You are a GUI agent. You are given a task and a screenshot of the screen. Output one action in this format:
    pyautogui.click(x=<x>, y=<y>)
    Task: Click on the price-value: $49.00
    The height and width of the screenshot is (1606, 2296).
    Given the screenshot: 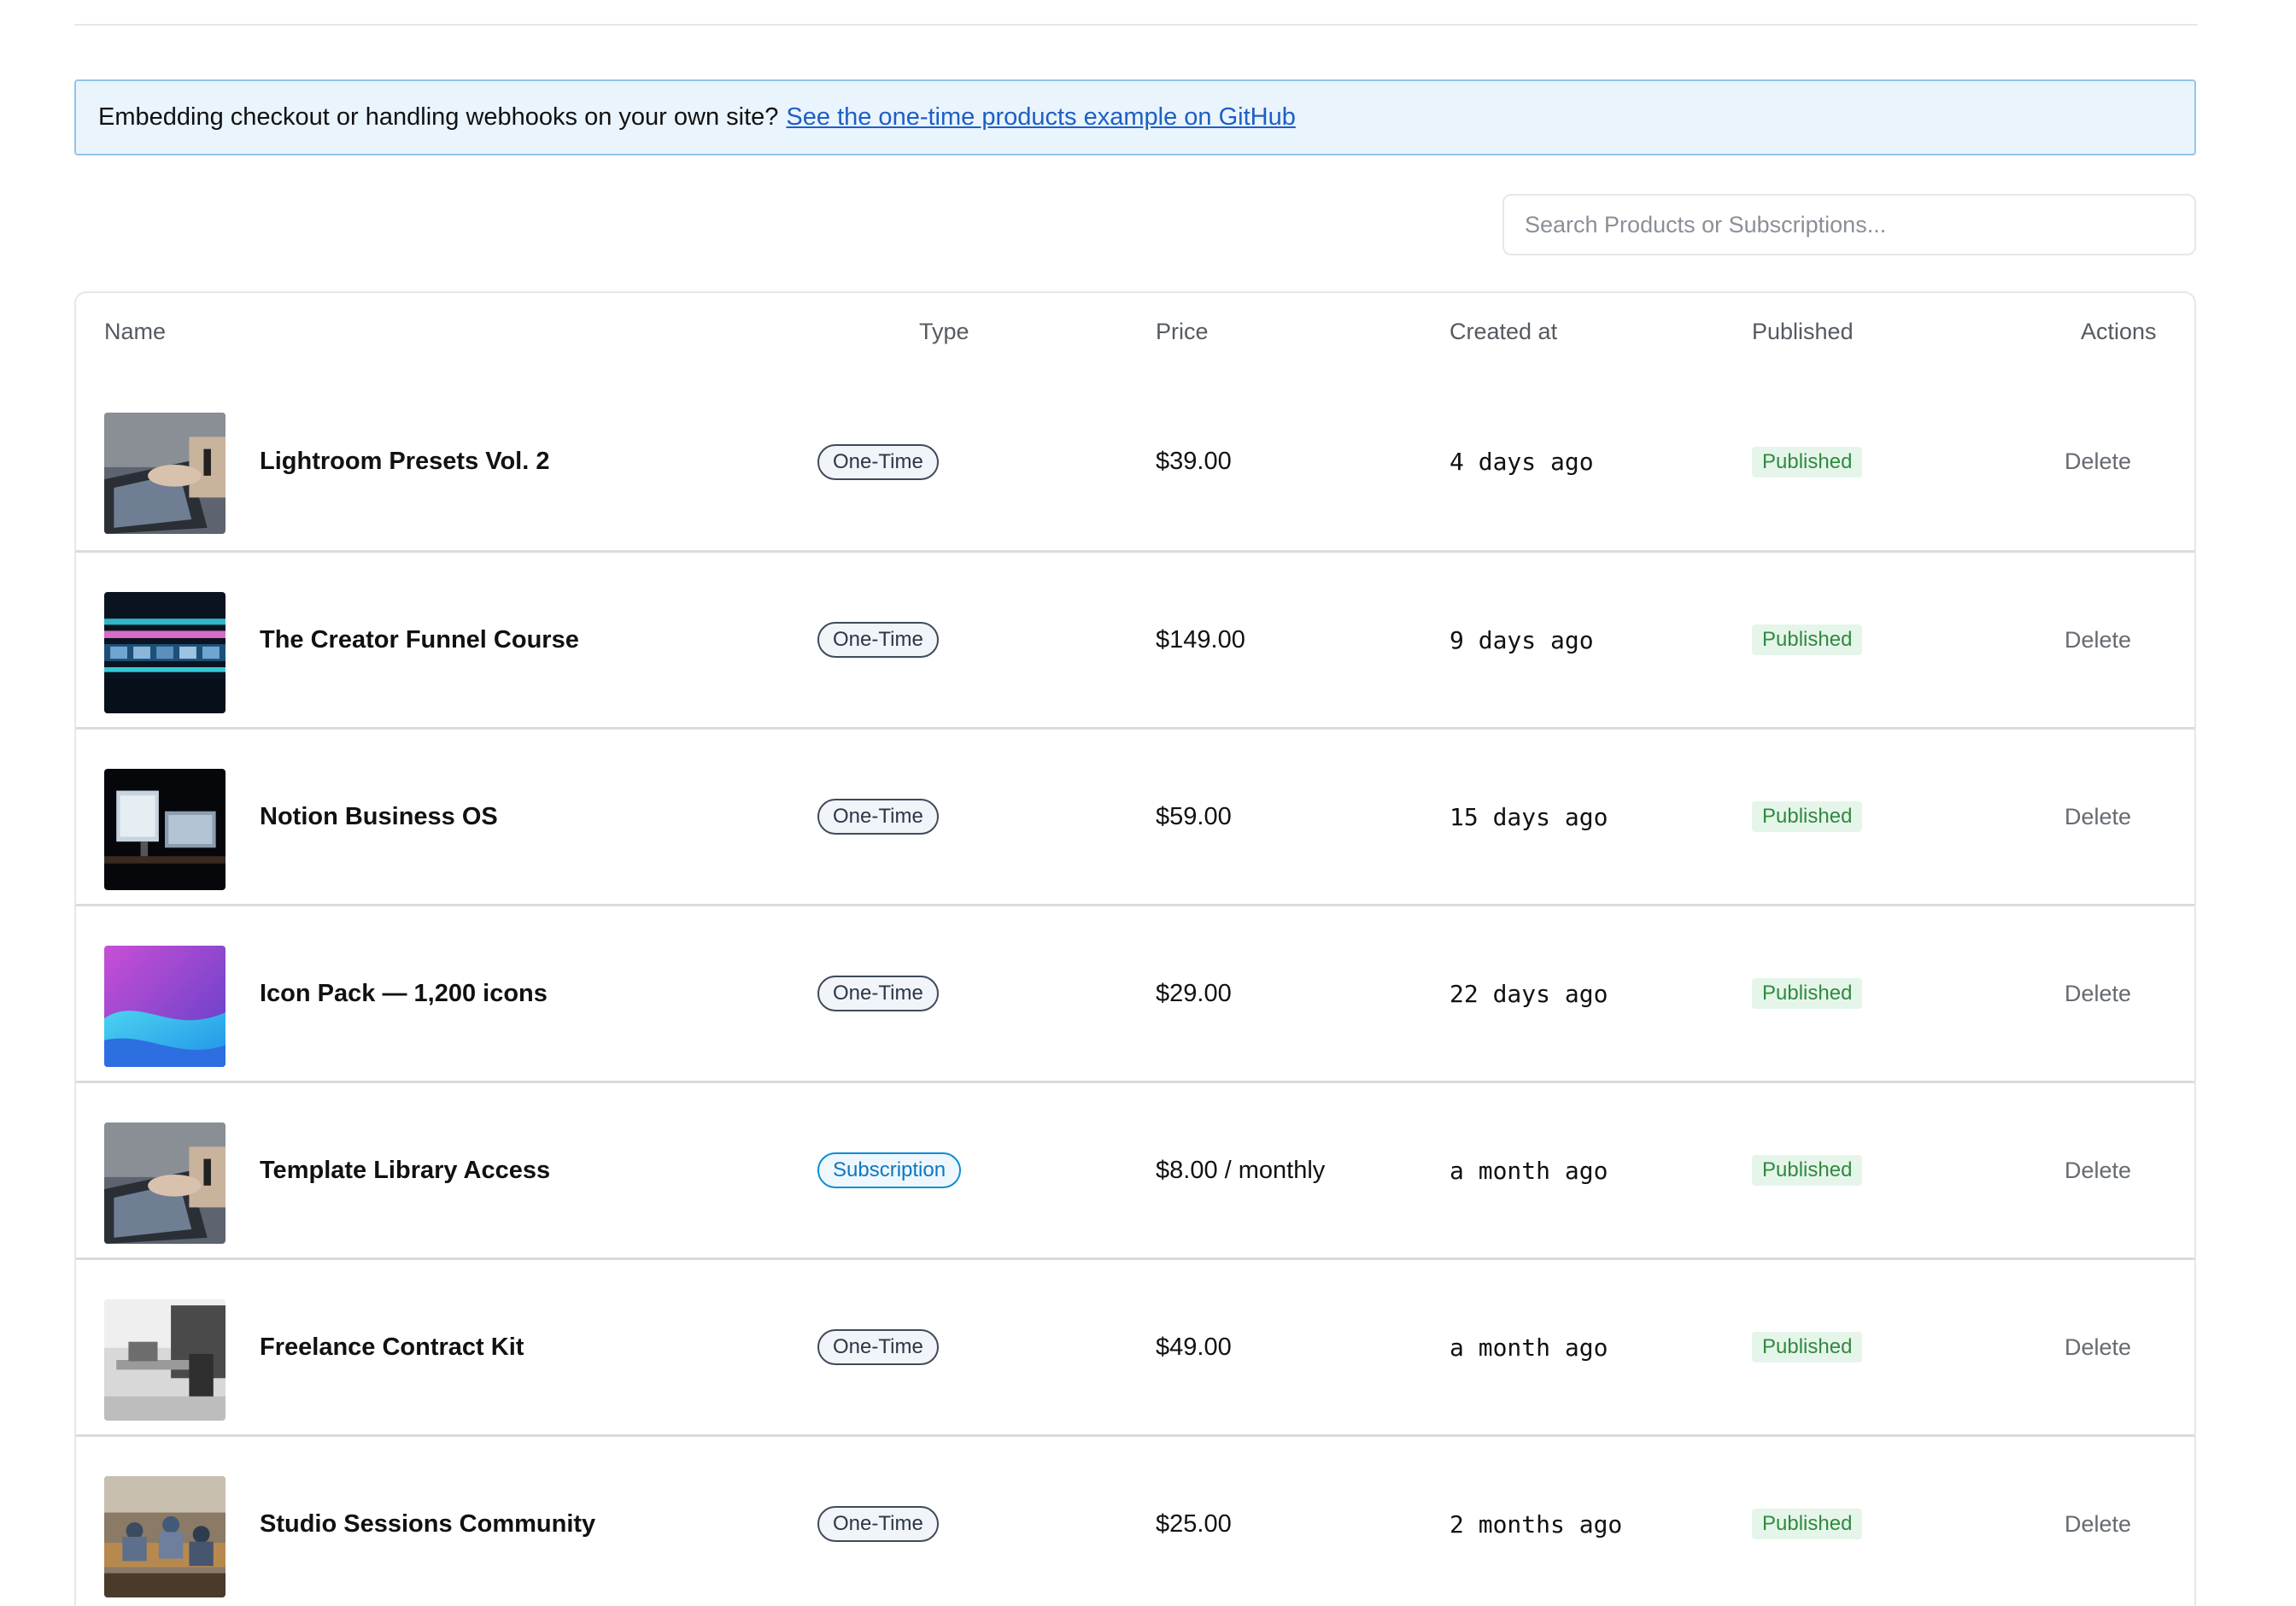 What is the action you would take?
    pyautogui.click(x=1194, y=1347)
    